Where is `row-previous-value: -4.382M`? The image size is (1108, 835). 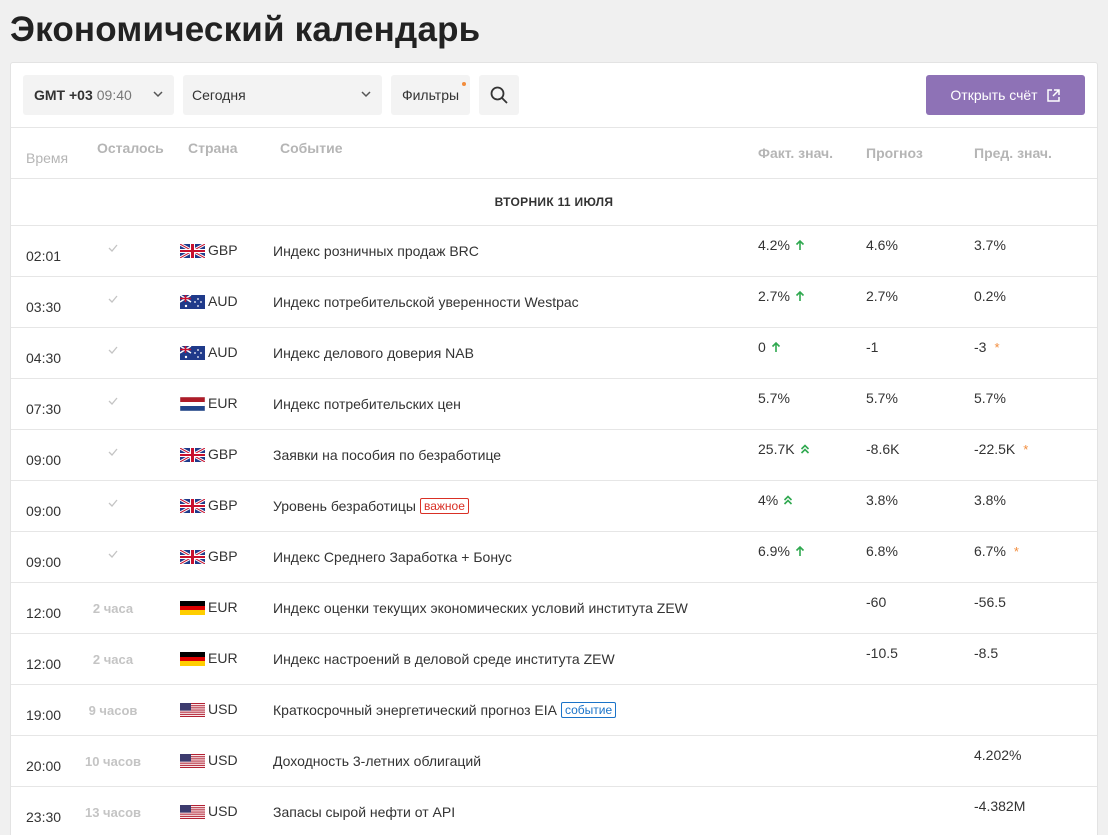
row-previous-value: -4.382M is located at coordinates (1000, 806).